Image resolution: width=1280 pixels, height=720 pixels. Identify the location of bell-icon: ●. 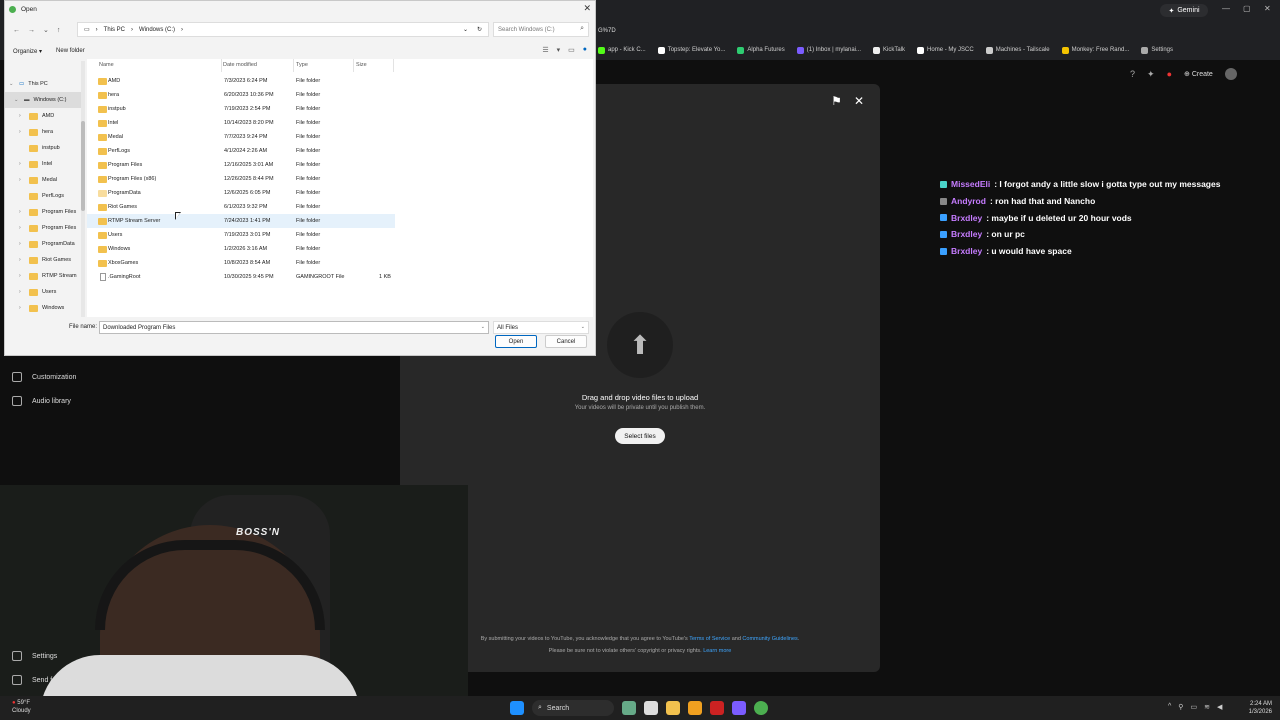
(1169, 74).